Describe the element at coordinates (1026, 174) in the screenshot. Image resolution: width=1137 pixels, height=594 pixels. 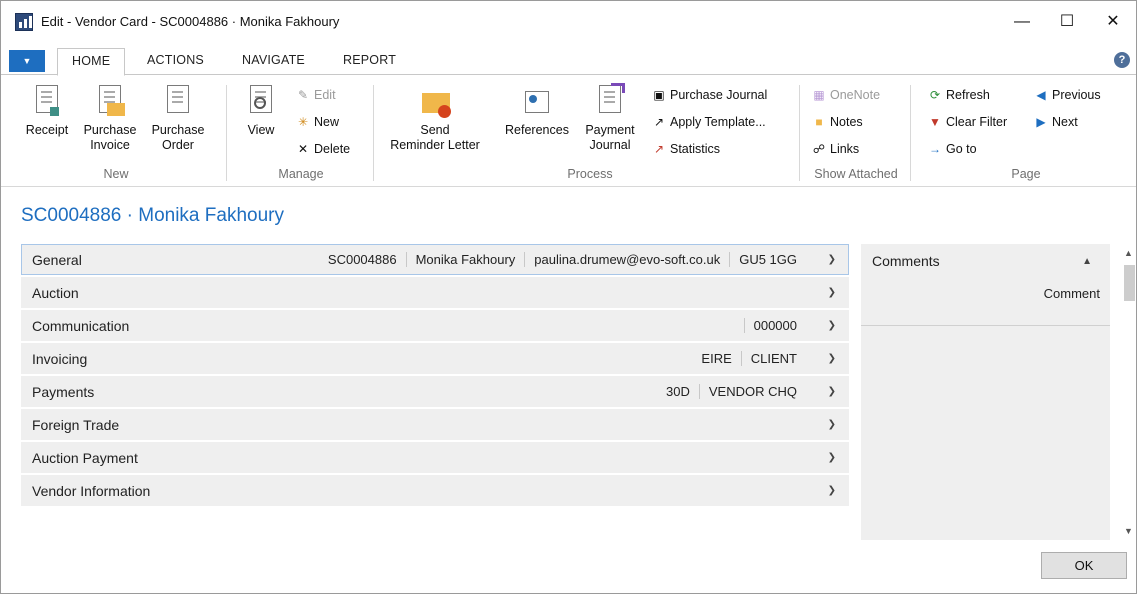
I see `group-label-page: Page` at that location.